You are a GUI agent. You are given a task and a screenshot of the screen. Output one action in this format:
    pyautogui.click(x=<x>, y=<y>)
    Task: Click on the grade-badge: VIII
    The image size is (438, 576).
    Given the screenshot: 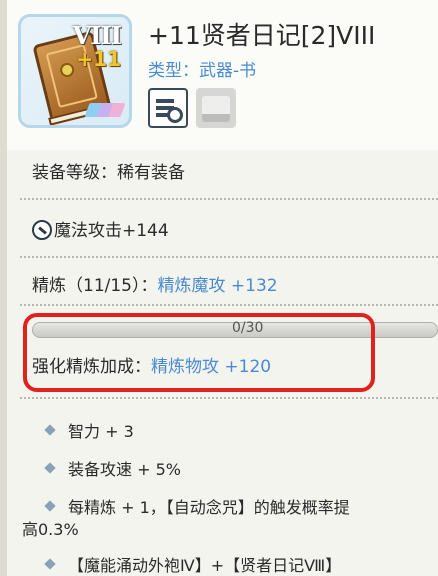 What is the action you would take?
    pyautogui.click(x=97, y=35)
    